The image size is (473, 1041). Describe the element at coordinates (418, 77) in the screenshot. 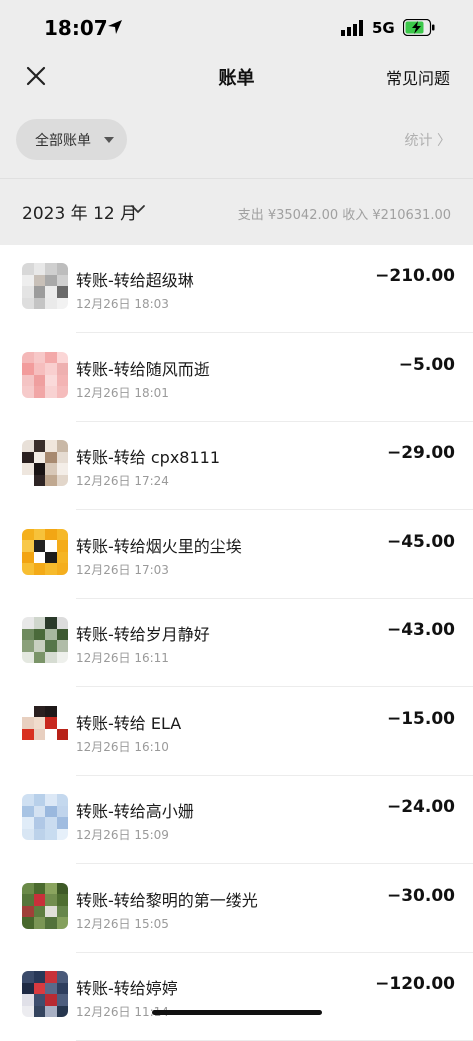

I see `faq-link: 常见问题` at that location.